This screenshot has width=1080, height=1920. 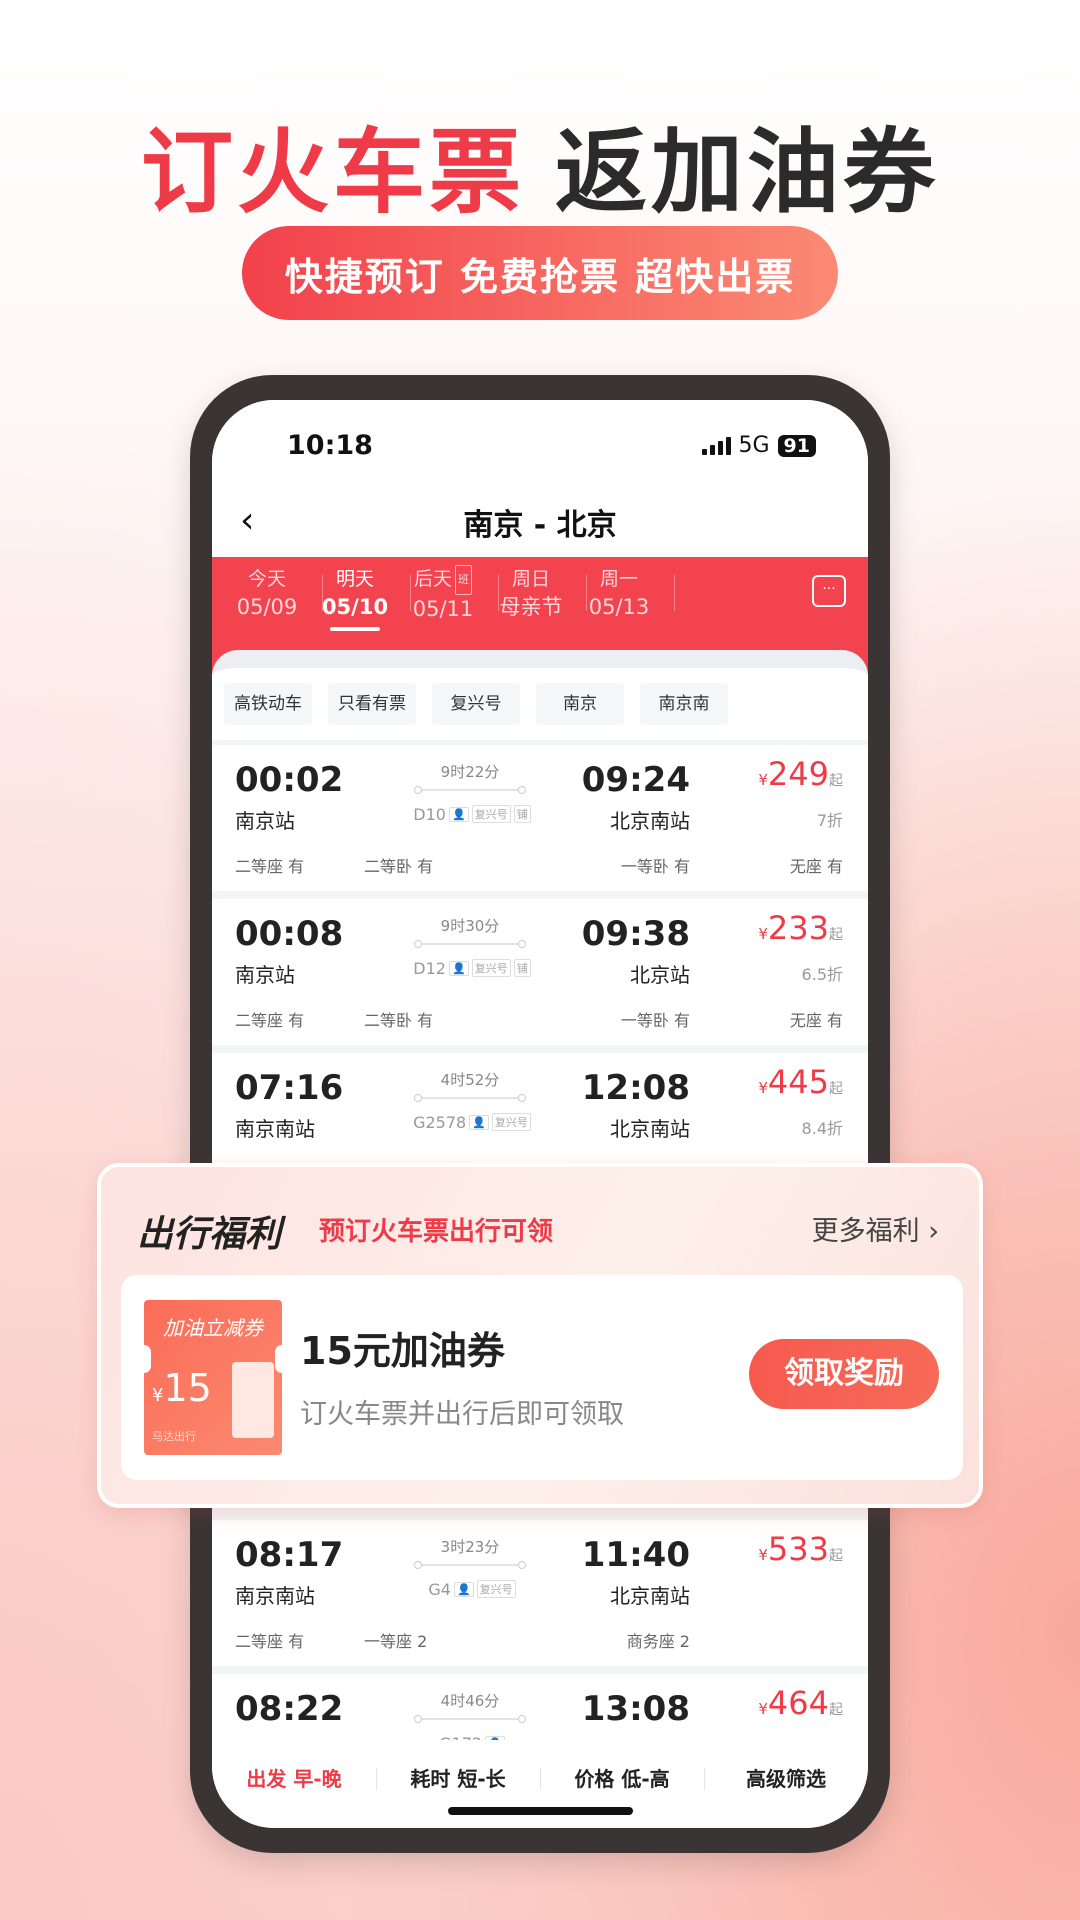 What do you see at coordinates (754, 445) in the screenshot?
I see `network-label: 5G` at bounding box center [754, 445].